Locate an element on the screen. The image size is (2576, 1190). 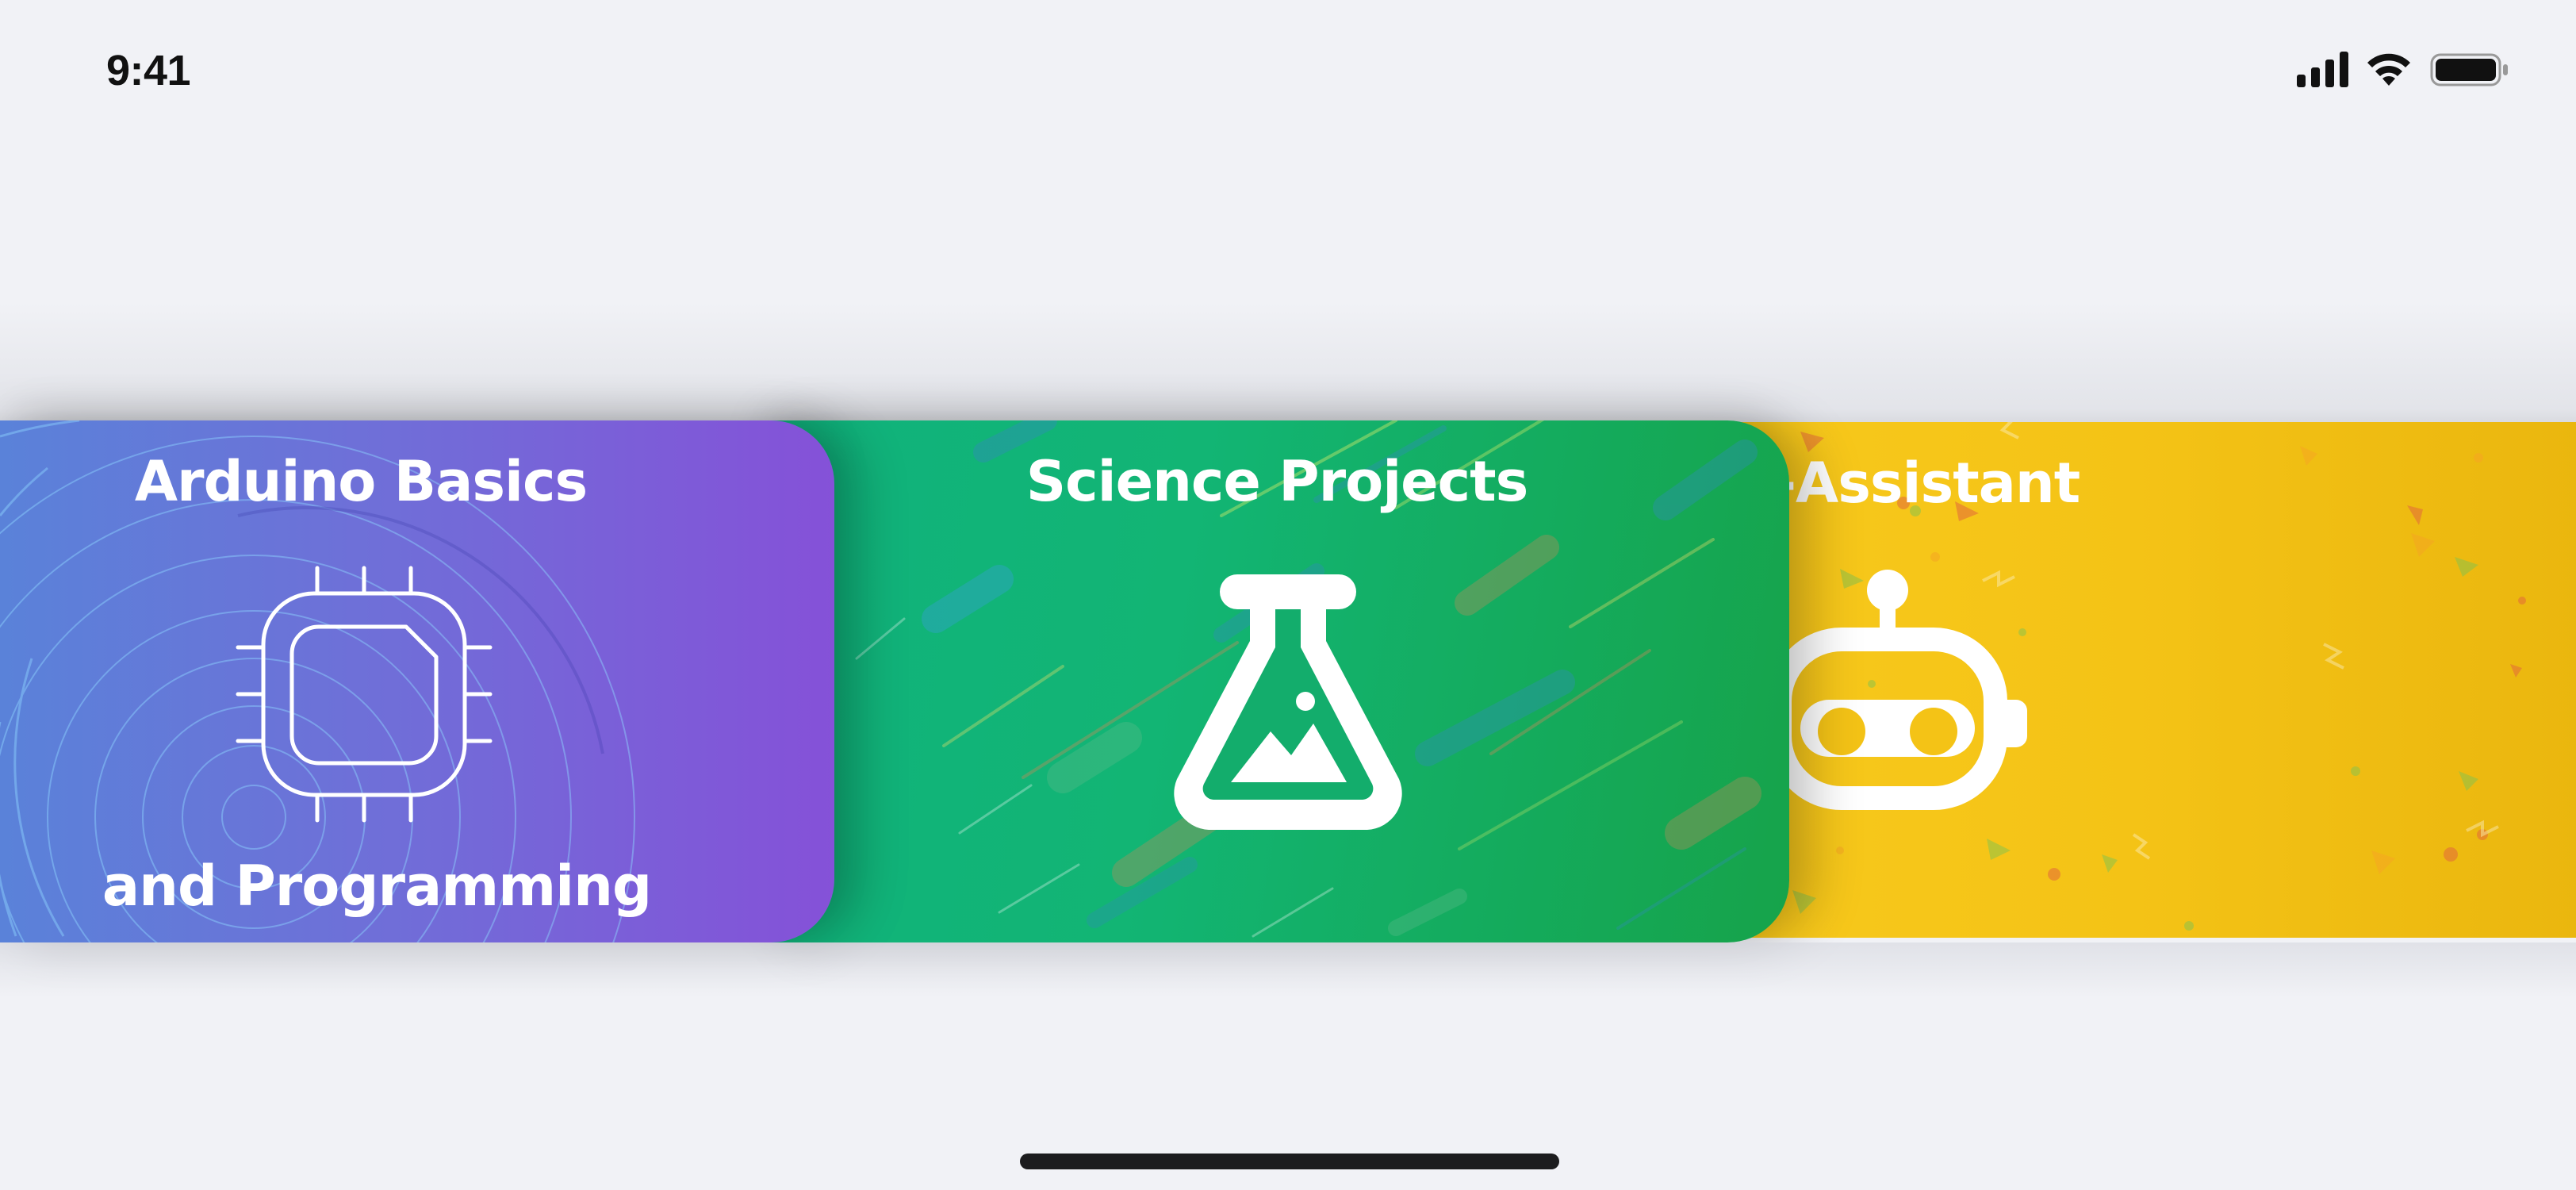
flask-icon is located at coordinates (1288, 702).